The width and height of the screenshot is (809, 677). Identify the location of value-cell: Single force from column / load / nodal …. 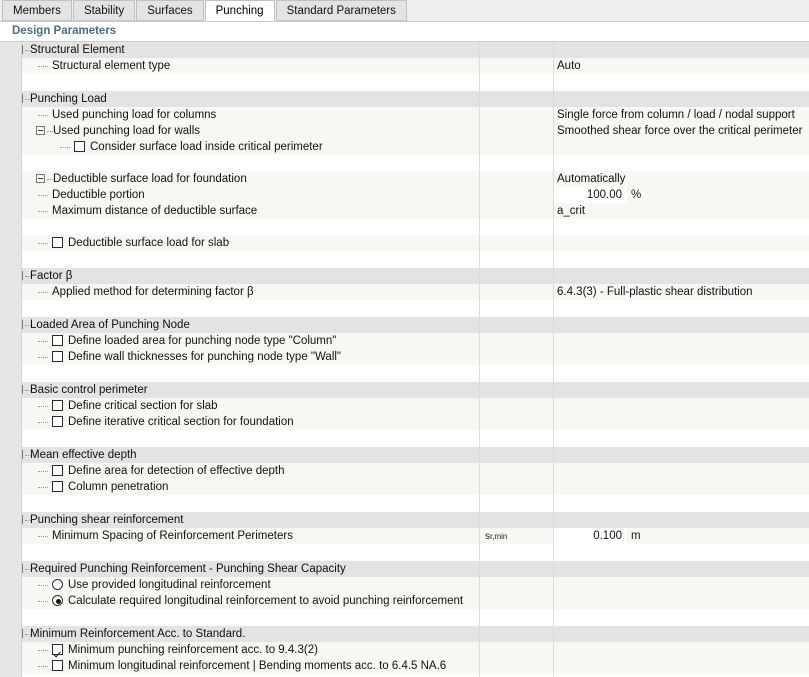
(681, 115).